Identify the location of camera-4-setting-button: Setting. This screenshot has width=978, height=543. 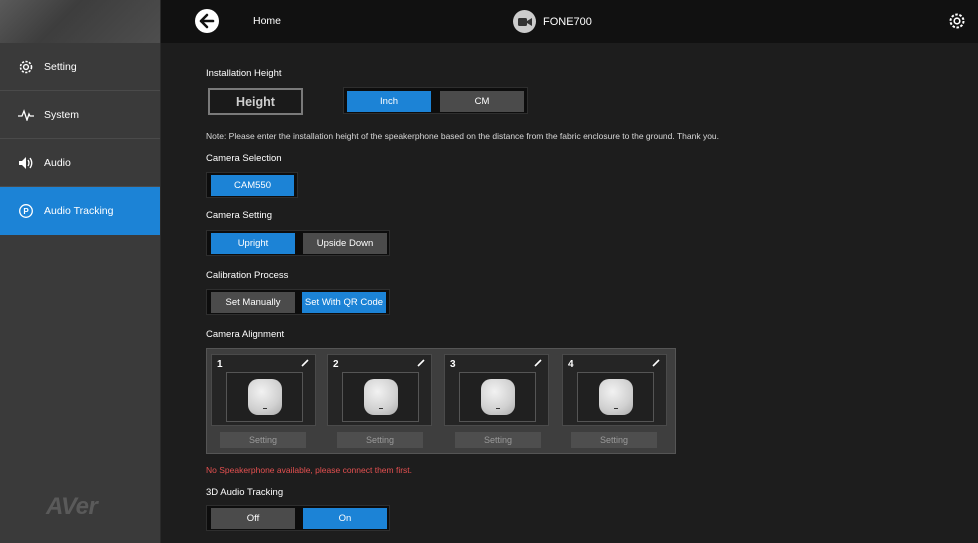
(614, 440).